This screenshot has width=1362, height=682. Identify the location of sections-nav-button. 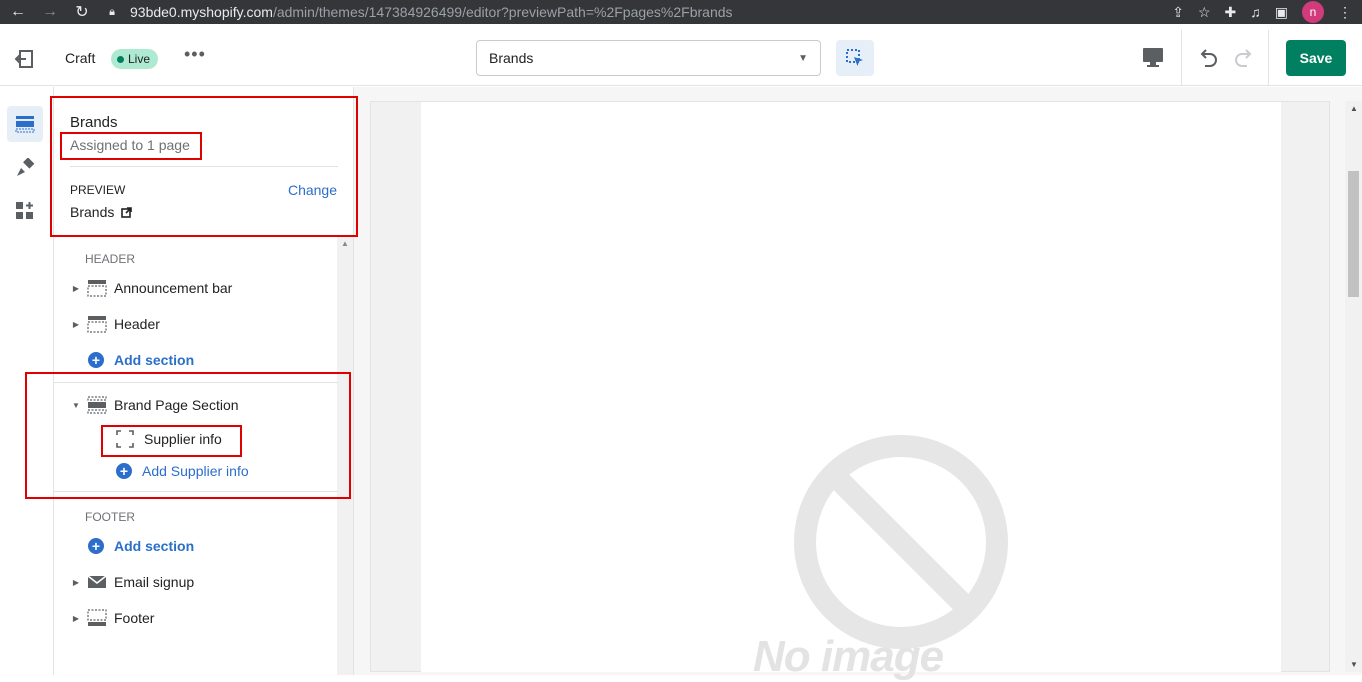
(25, 124).